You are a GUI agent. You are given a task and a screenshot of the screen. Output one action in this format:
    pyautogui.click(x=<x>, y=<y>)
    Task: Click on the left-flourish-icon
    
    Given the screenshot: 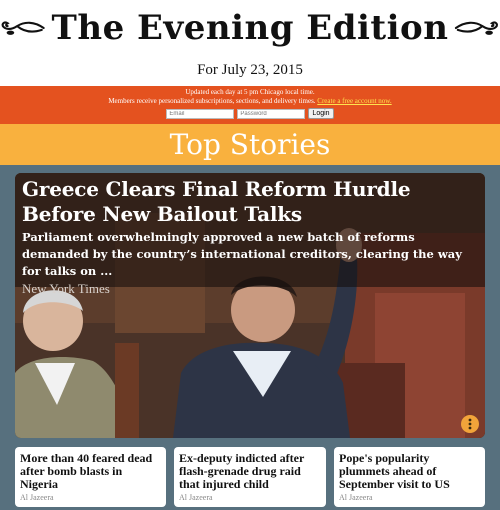 What is the action you would take?
    pyautogui.click(x=23, y=28)
    